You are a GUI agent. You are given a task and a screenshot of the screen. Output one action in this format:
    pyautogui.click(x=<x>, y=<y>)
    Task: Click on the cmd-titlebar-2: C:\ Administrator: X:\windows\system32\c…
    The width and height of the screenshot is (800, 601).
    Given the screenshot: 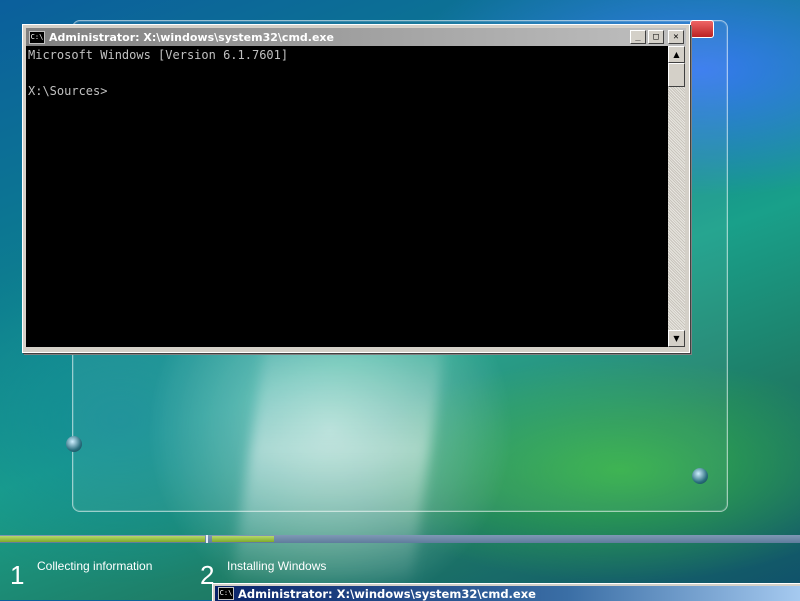 What is the action you would take?
    pyautogui.click(x=507, y=593)
    